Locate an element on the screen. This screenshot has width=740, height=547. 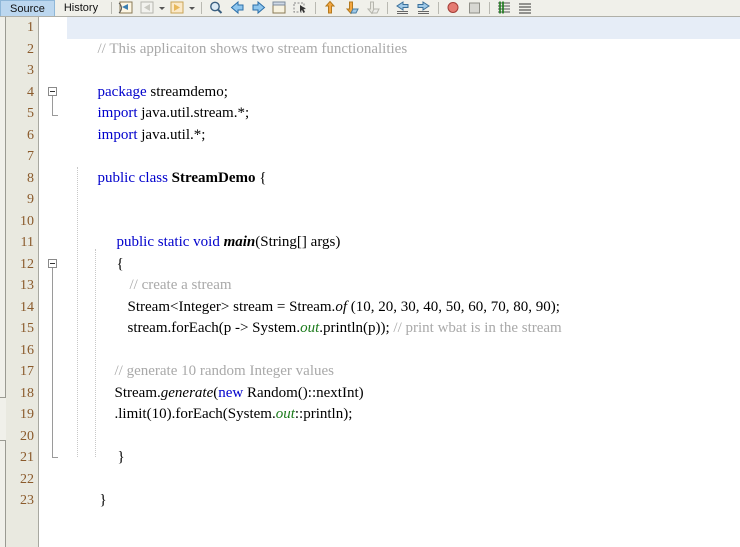
line-number: 20 is located at coordinates (27, 436).